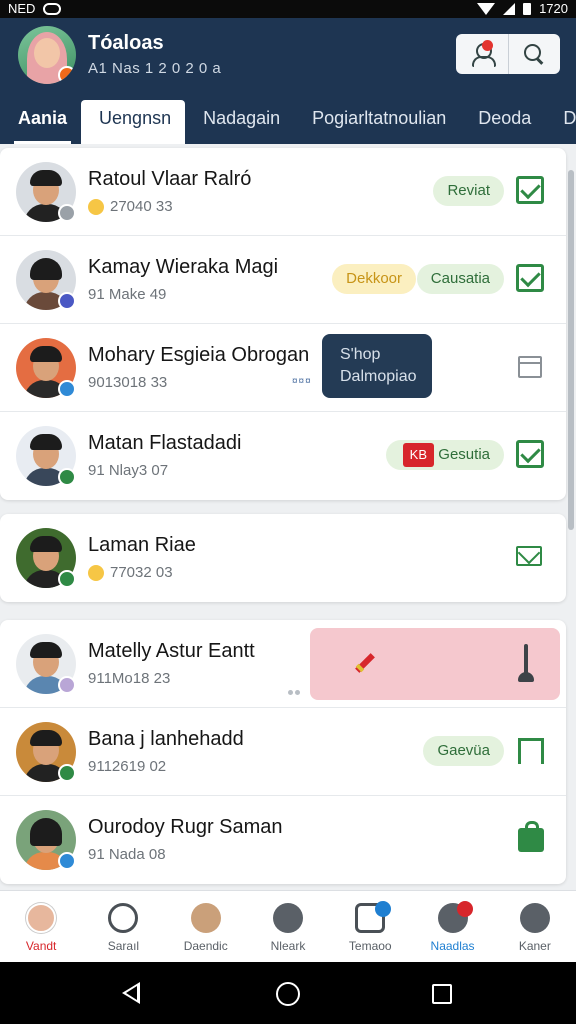 Image resolution: width=576 pixels, height=1024 pixels. I want to click on contact-card-group: Laman Riae 77032 03, so click(283, 558).